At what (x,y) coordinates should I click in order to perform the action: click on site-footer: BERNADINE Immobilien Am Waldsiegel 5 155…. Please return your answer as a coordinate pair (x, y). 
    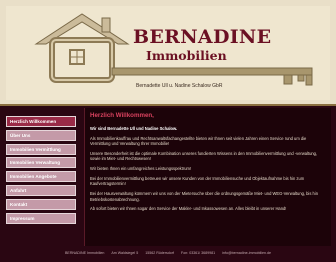
    Looking at the image, I should click on (168, 253).